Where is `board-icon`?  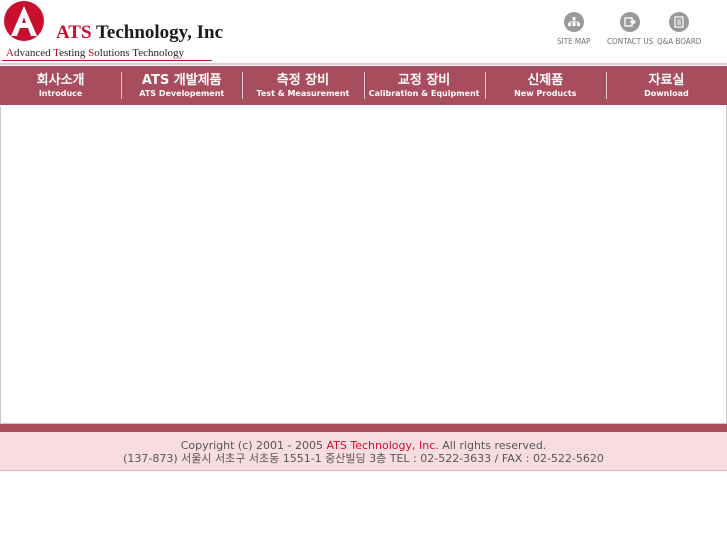
board-icon is located at coordinates (679, 22).